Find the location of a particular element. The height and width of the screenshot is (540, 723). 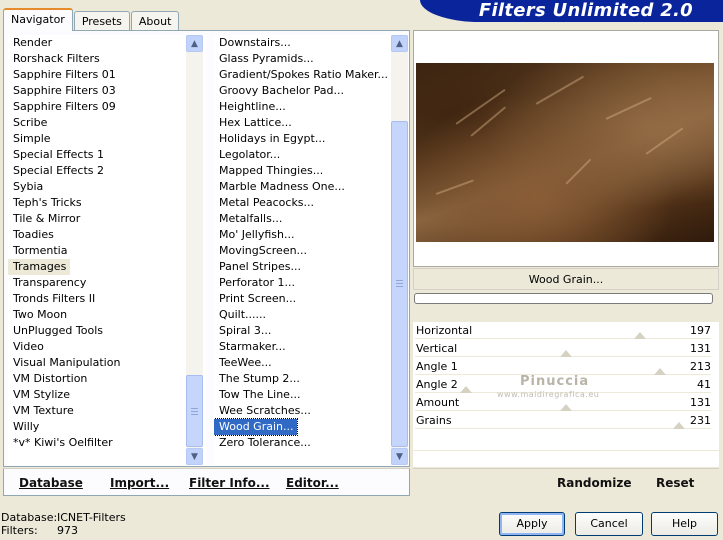

tab-strip: Navigator Presets About is located at coordinates (91, 19).